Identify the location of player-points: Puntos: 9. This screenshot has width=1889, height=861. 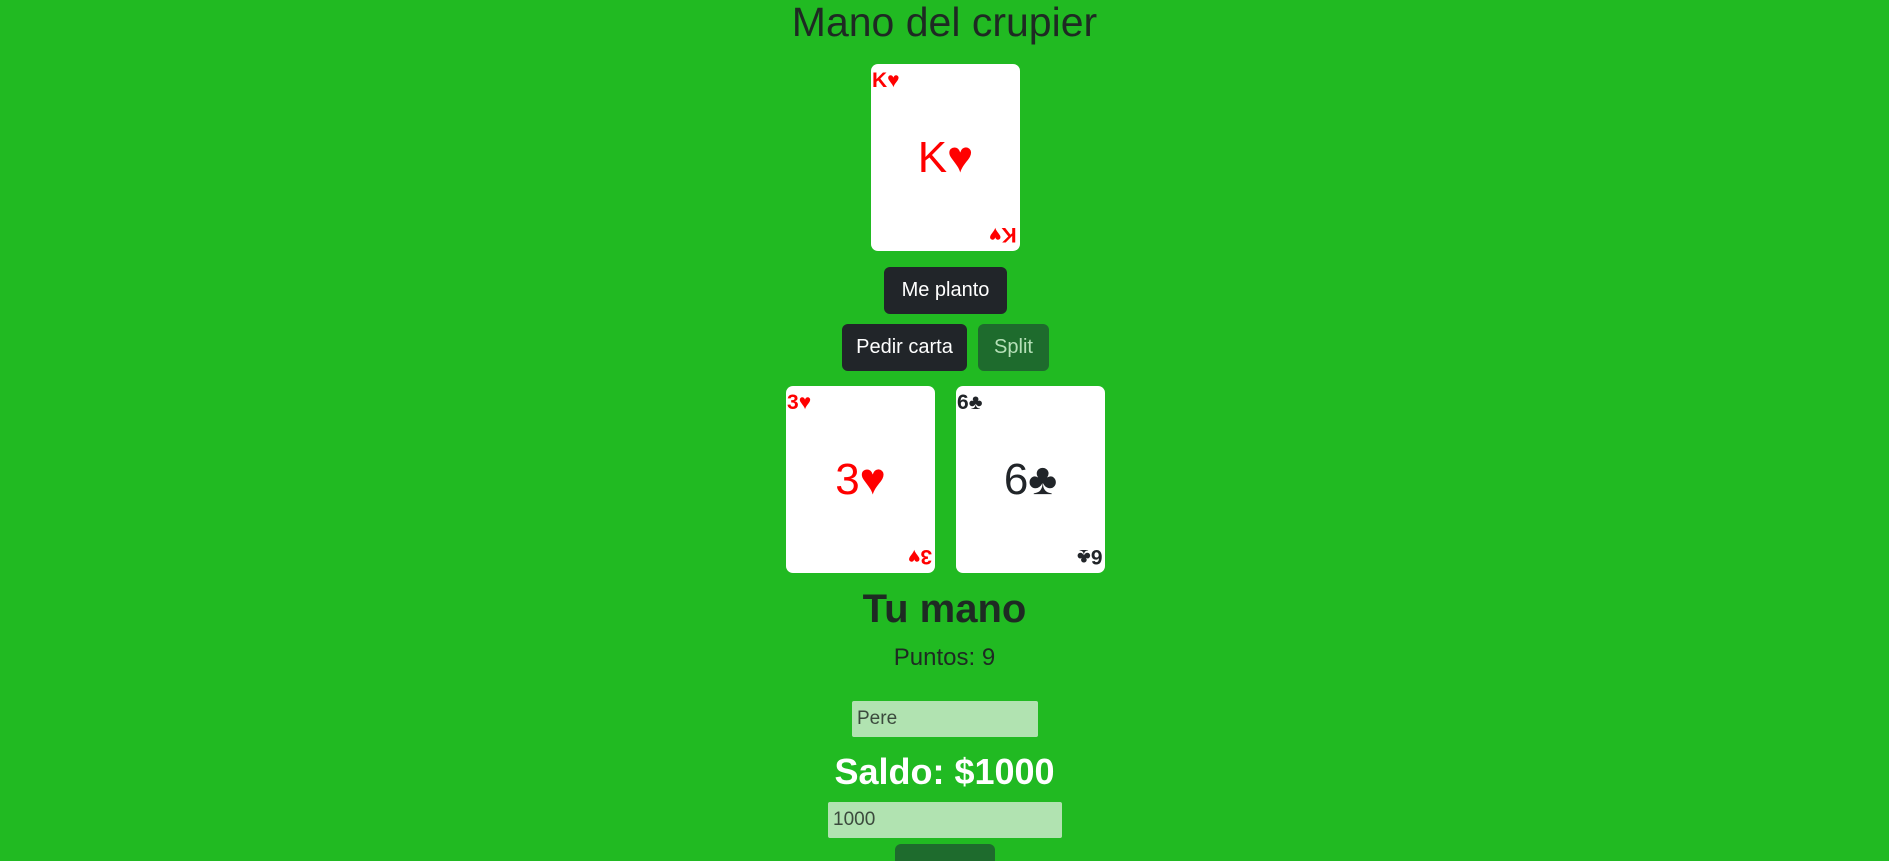
(944, 657).